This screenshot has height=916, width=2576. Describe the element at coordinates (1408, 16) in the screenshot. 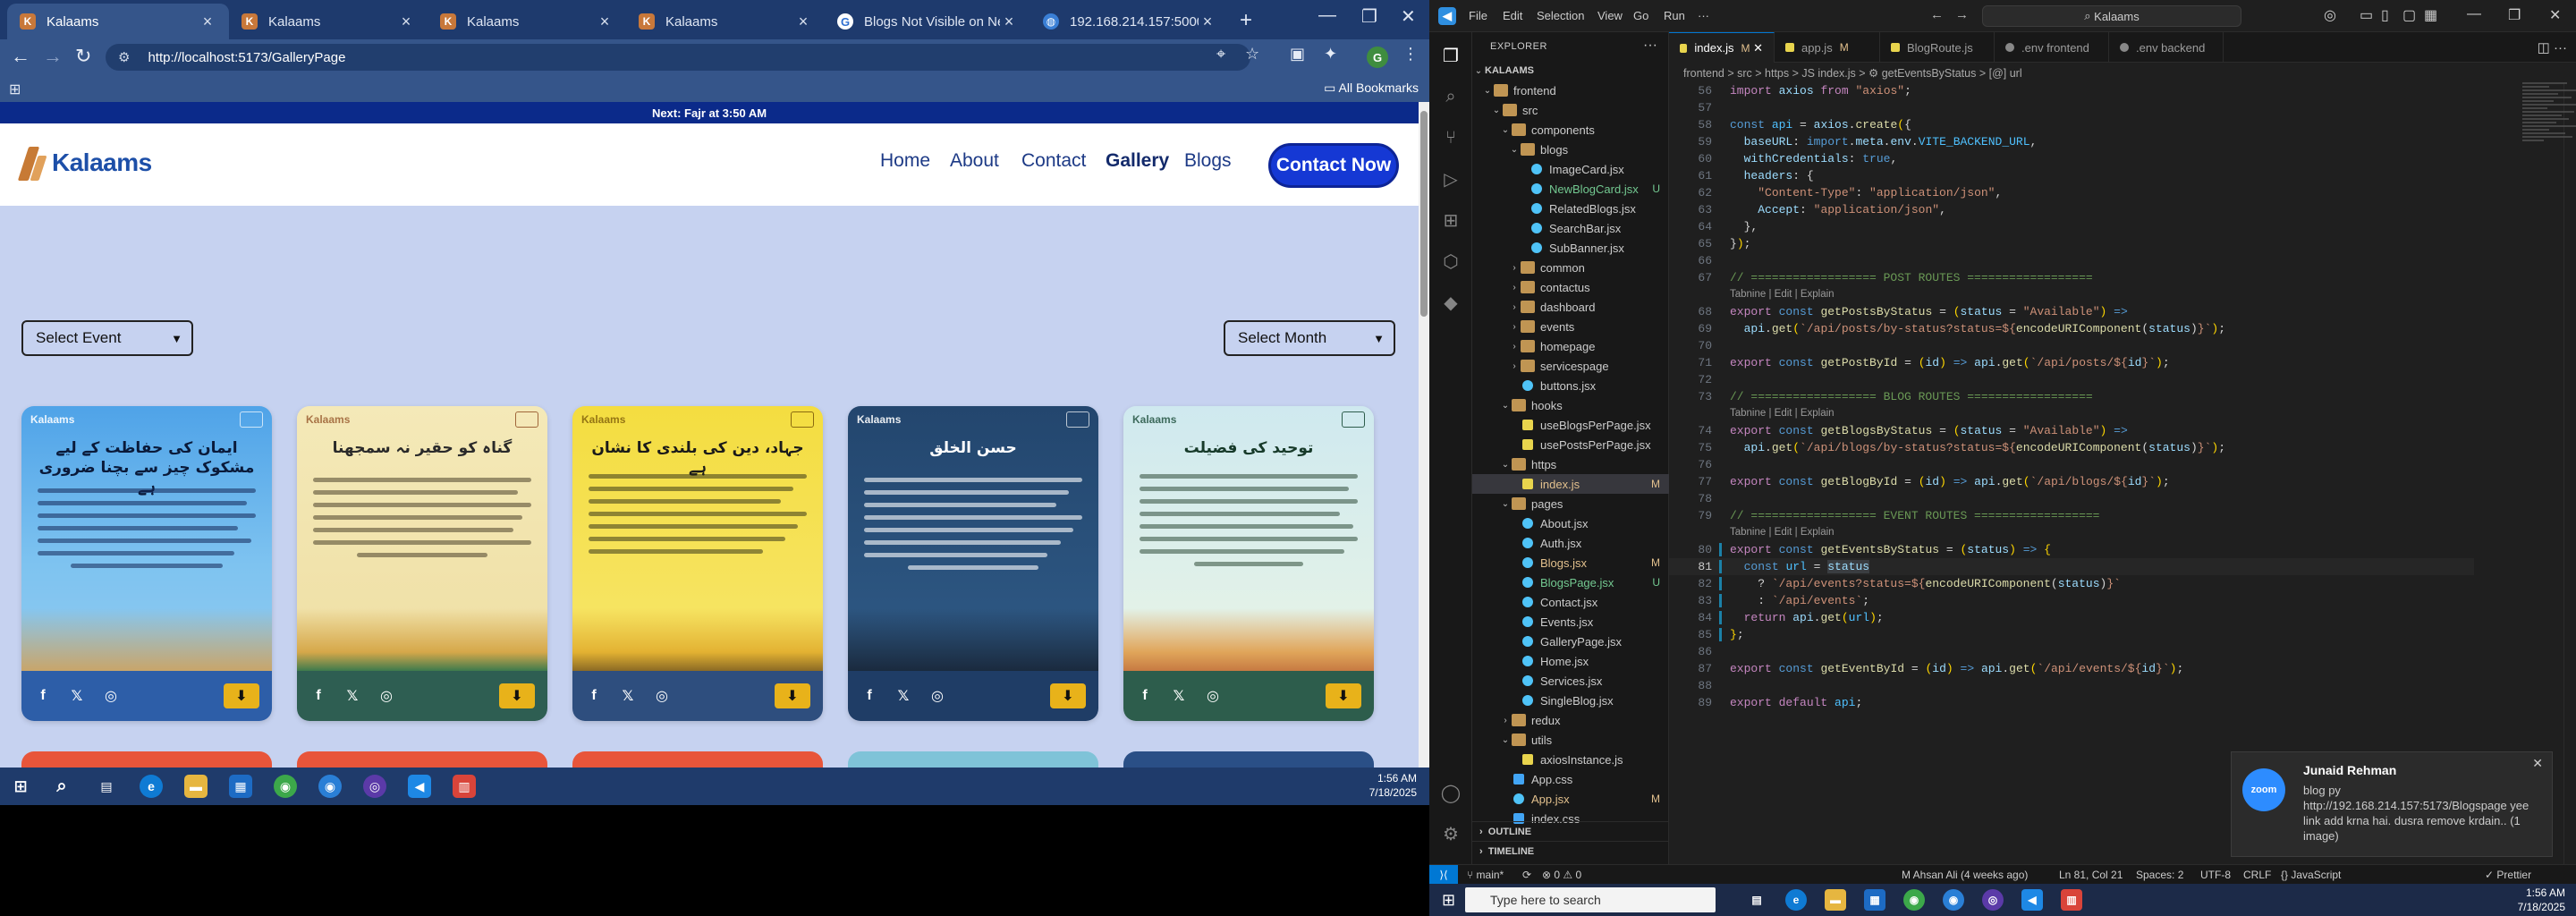

I see `close-window-icon: ✕` at that location.